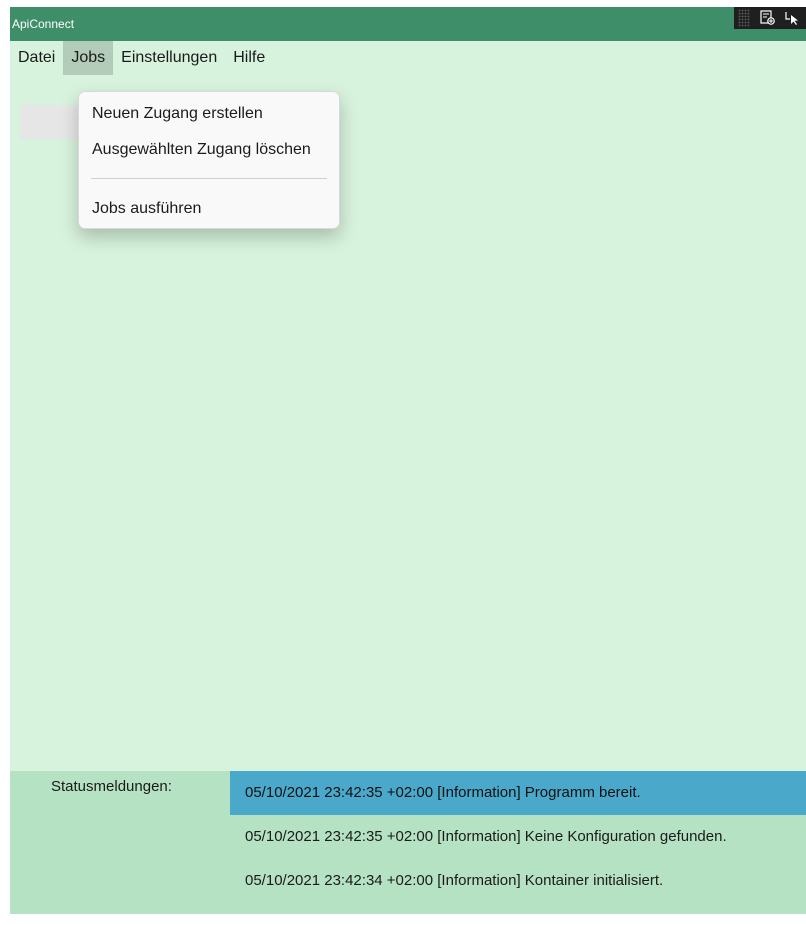  Describe the element at coordinates (408, 24) in the screenshot. I see `title-bar: ApiConnect` at that location.